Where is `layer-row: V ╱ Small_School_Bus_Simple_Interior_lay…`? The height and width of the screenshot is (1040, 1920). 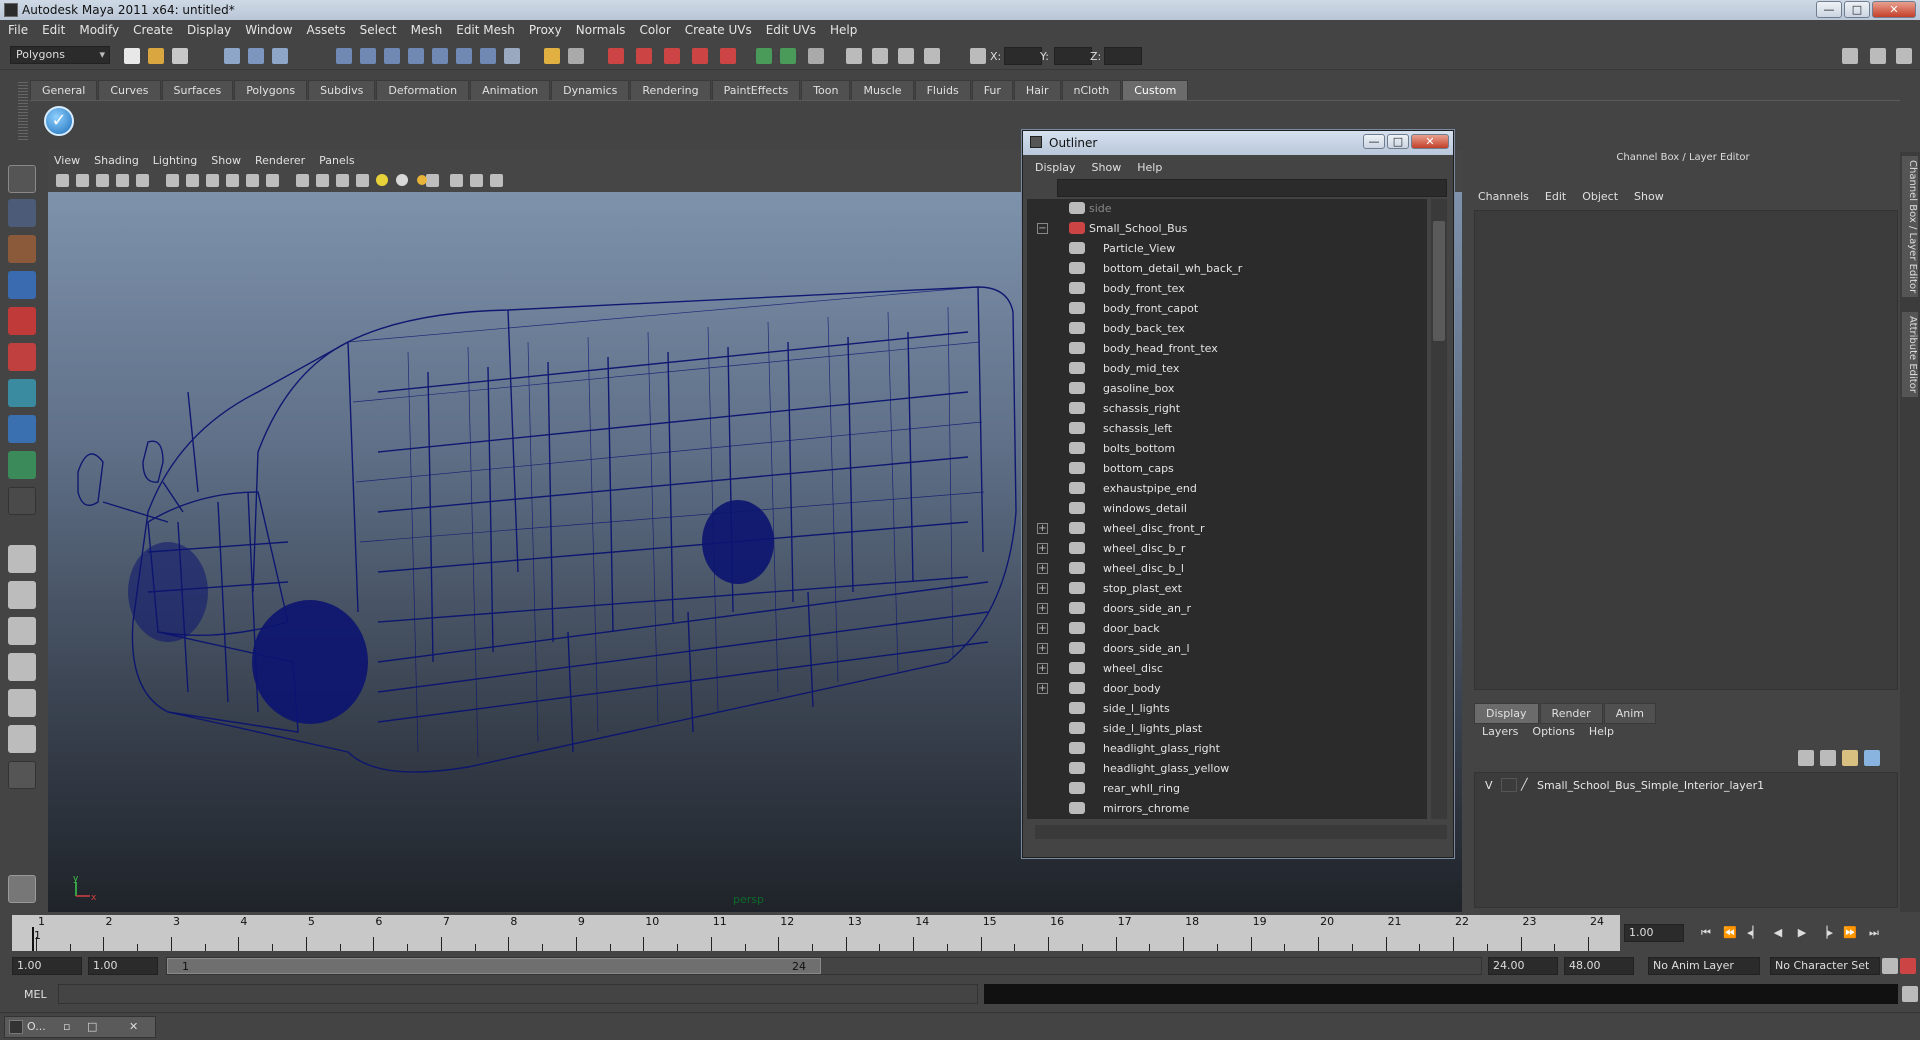 layer-row: V ╱ Small_School_Bus_Simple_Interior_lay… is located at coordinates (1684, 786).